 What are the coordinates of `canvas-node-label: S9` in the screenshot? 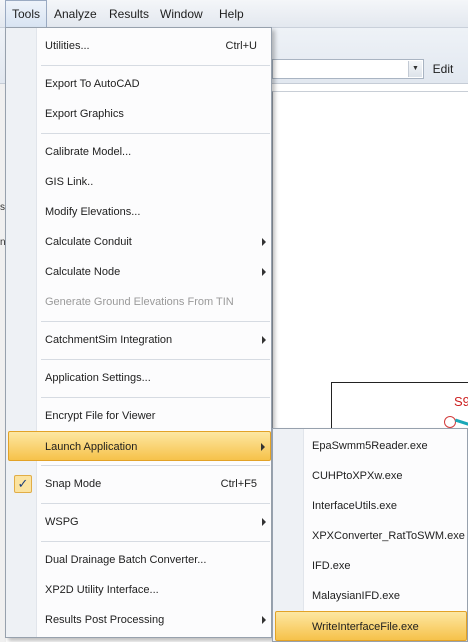 It's located at (461, 401).